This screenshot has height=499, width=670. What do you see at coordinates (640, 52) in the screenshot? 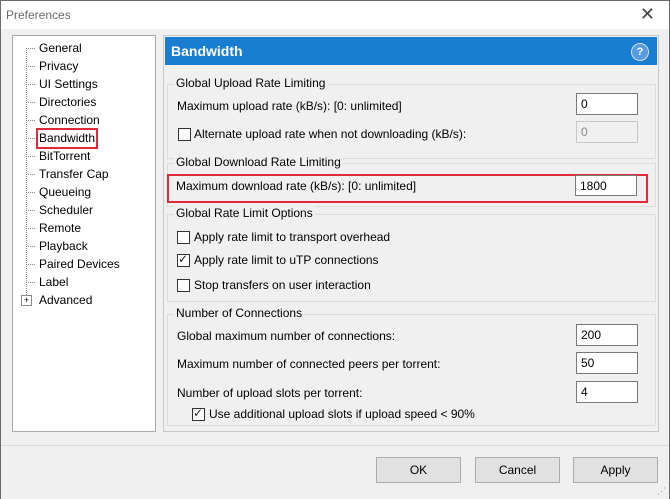
I see `help-icon: ?` at bounding box center [640, 52].